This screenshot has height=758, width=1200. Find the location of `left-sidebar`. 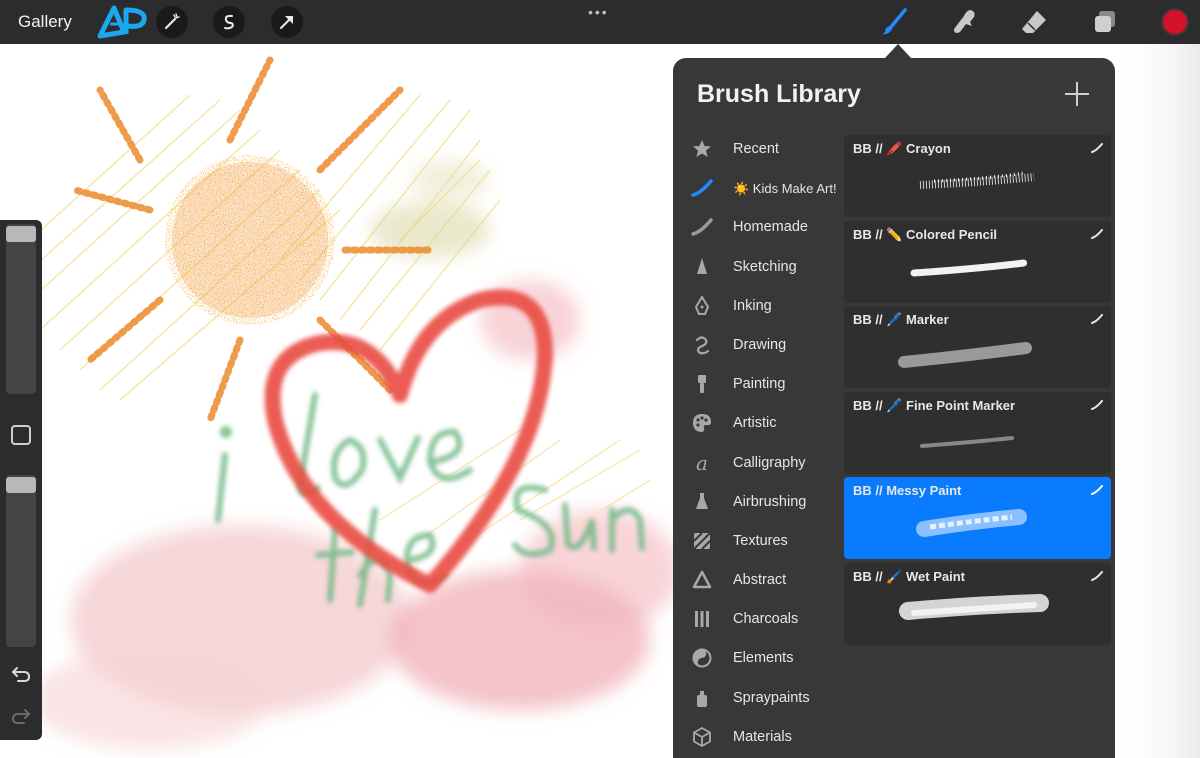

left-sidebar is located at coordinates (21, 480).